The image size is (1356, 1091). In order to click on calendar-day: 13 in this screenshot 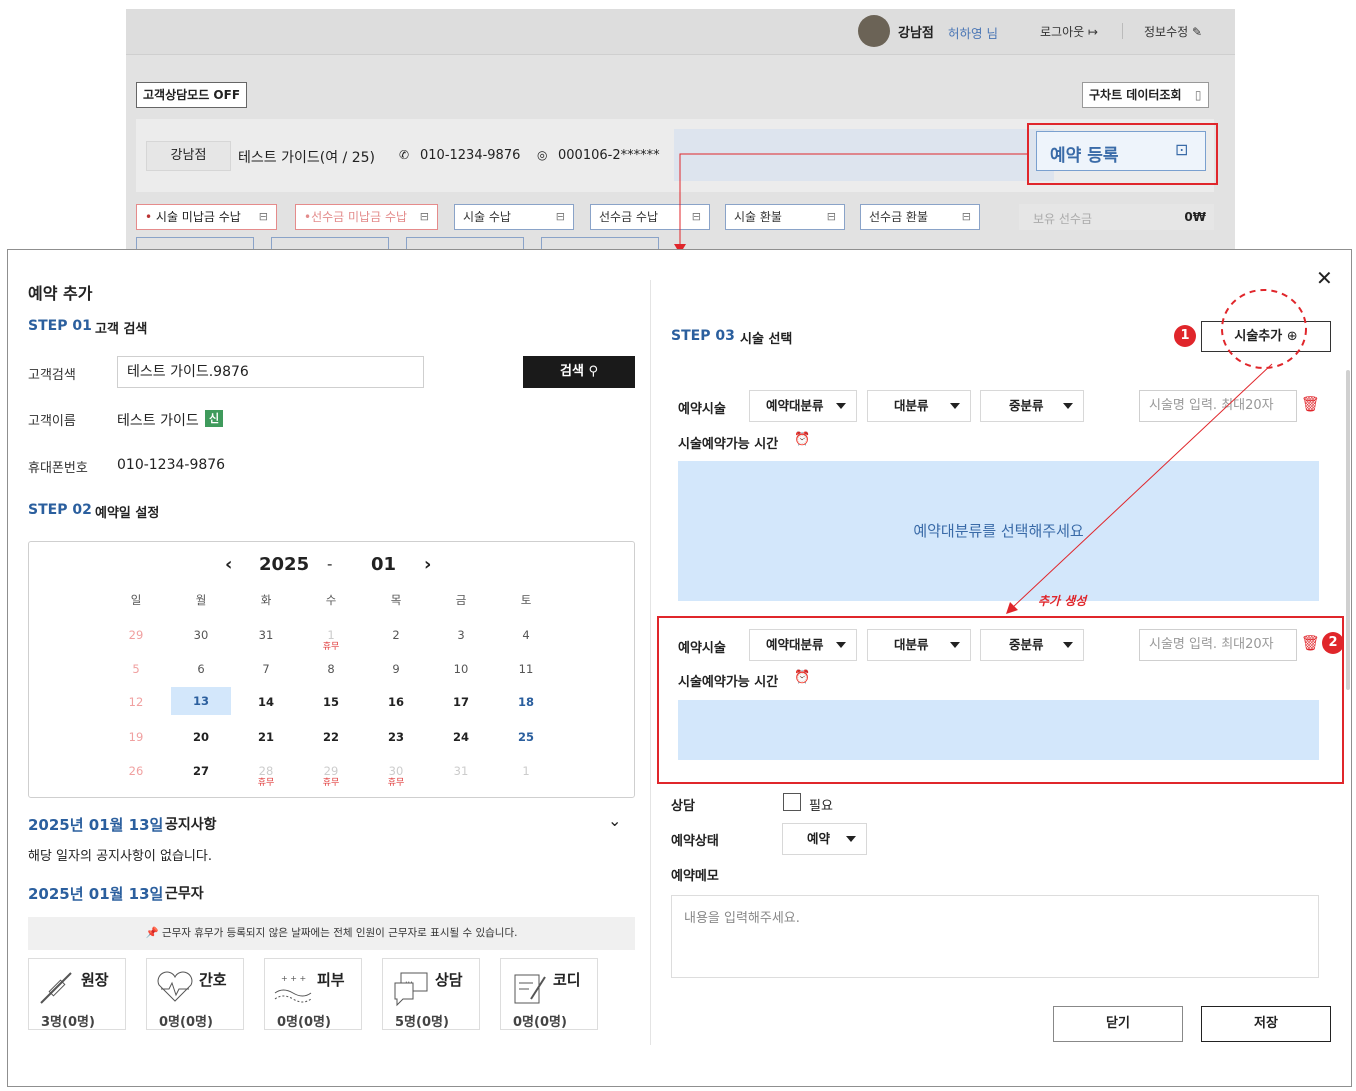, I will do `click(201, 701)`.